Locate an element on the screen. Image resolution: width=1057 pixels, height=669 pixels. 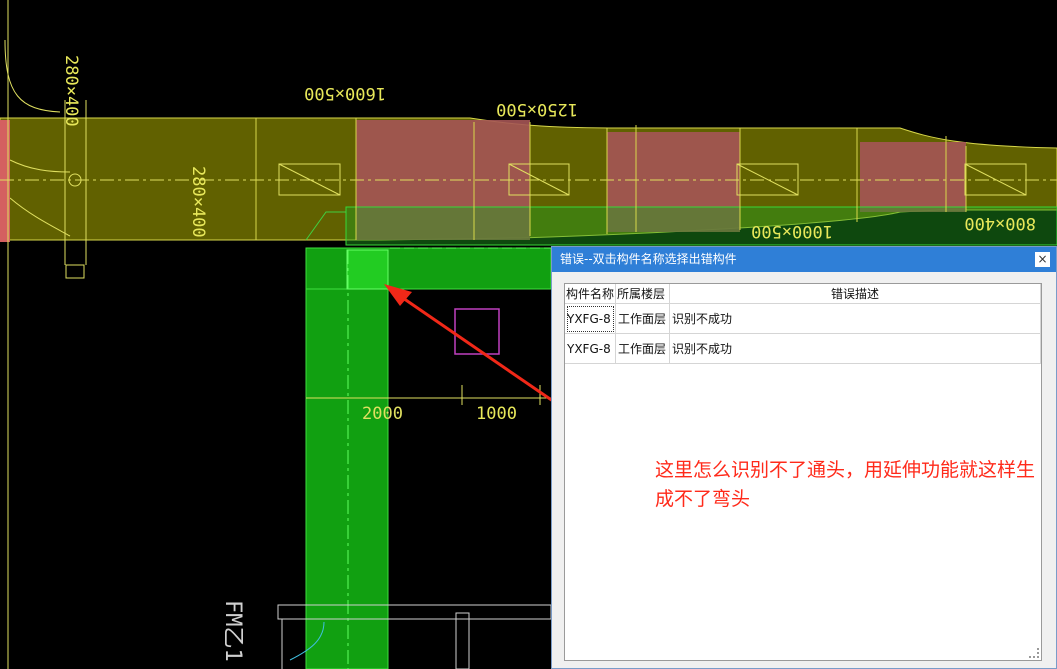
dialog-title: 错误--双击构件名称选择出错构件 is located at coordinates (648, 259).